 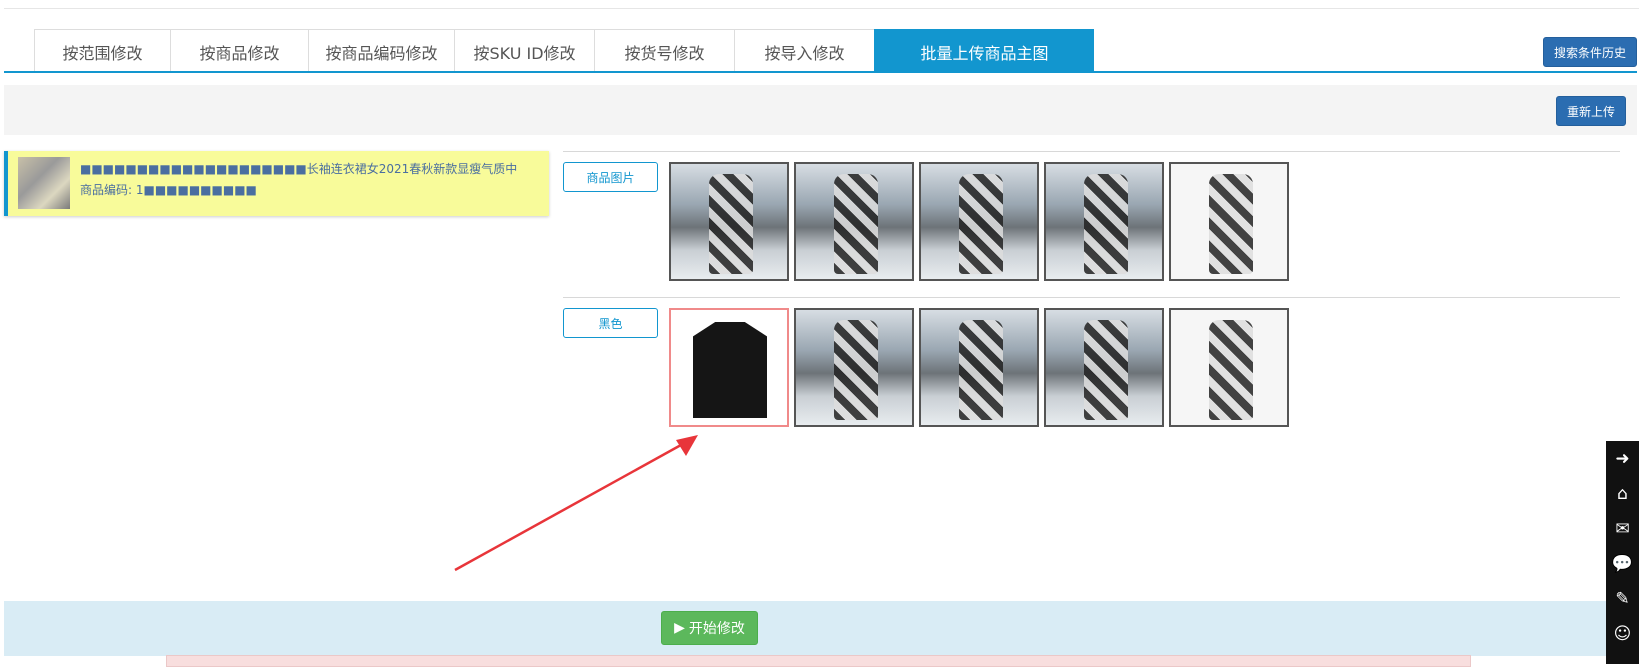 What do you see at coordinates (820, 72) in the screenshot?
I see `tab-underline` at bounding box center [820, 72].